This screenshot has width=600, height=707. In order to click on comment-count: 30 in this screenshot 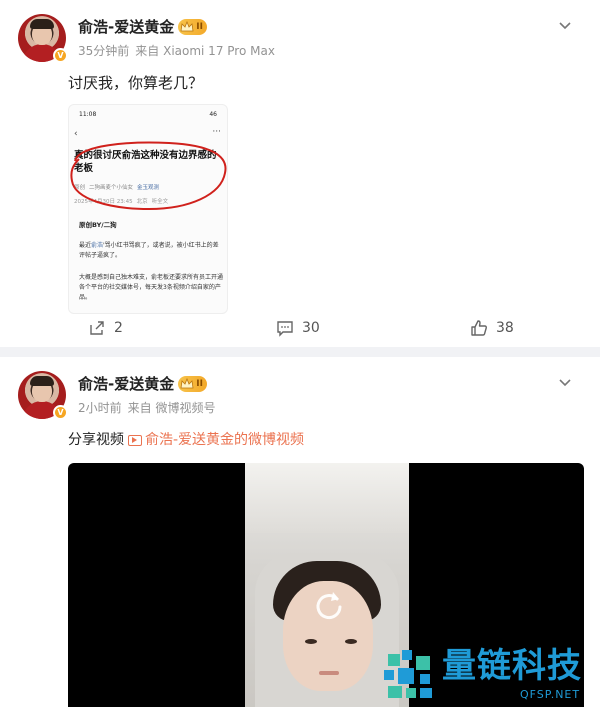, I will do `click(311, 328)`.